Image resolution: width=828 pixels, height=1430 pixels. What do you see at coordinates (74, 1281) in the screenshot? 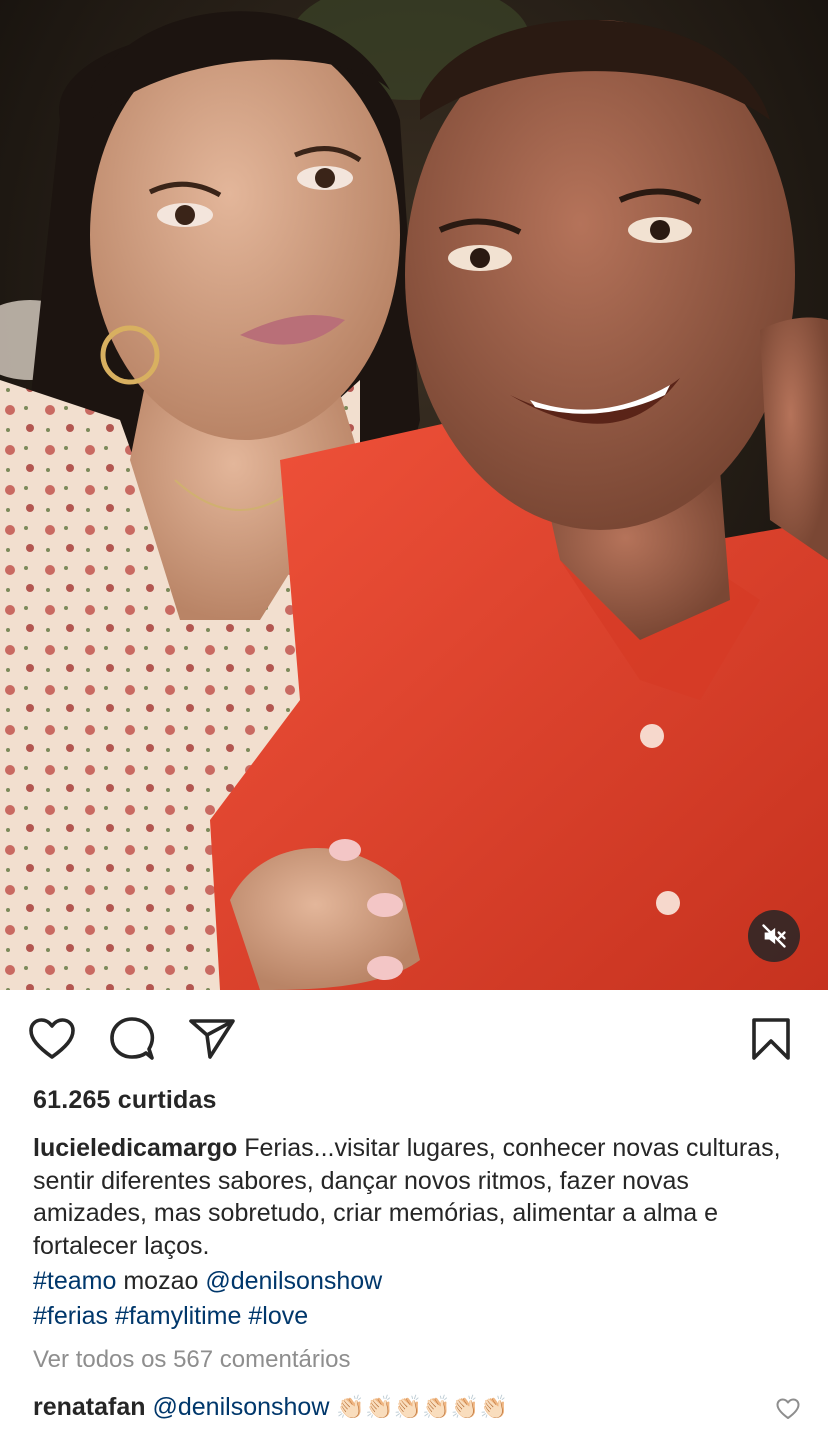
I see `hashtag-link: #teamo` at bounding box center [74, 1281].